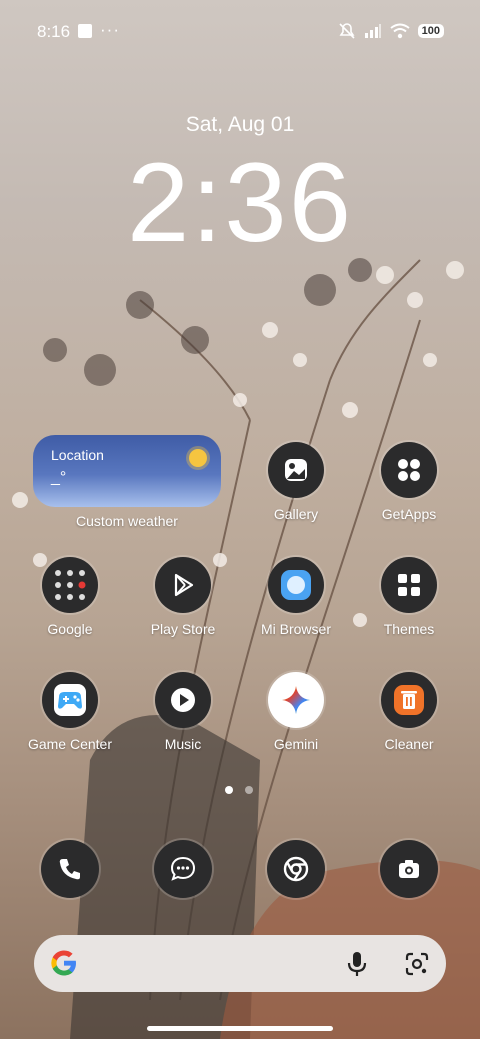 This screenshot has width=480, height=1039. Describe the element at coordinates (70, 744) in the screenshot. I see `app-label: Game Center` at that location.